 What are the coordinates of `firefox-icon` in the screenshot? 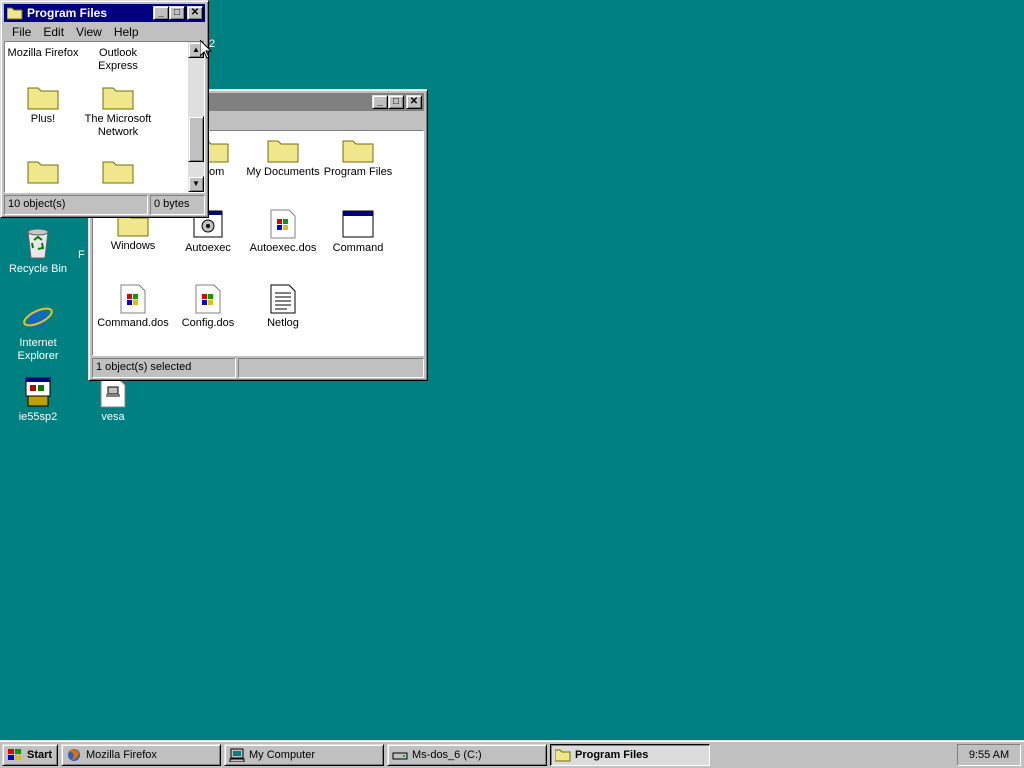 It's located at (74, 754).